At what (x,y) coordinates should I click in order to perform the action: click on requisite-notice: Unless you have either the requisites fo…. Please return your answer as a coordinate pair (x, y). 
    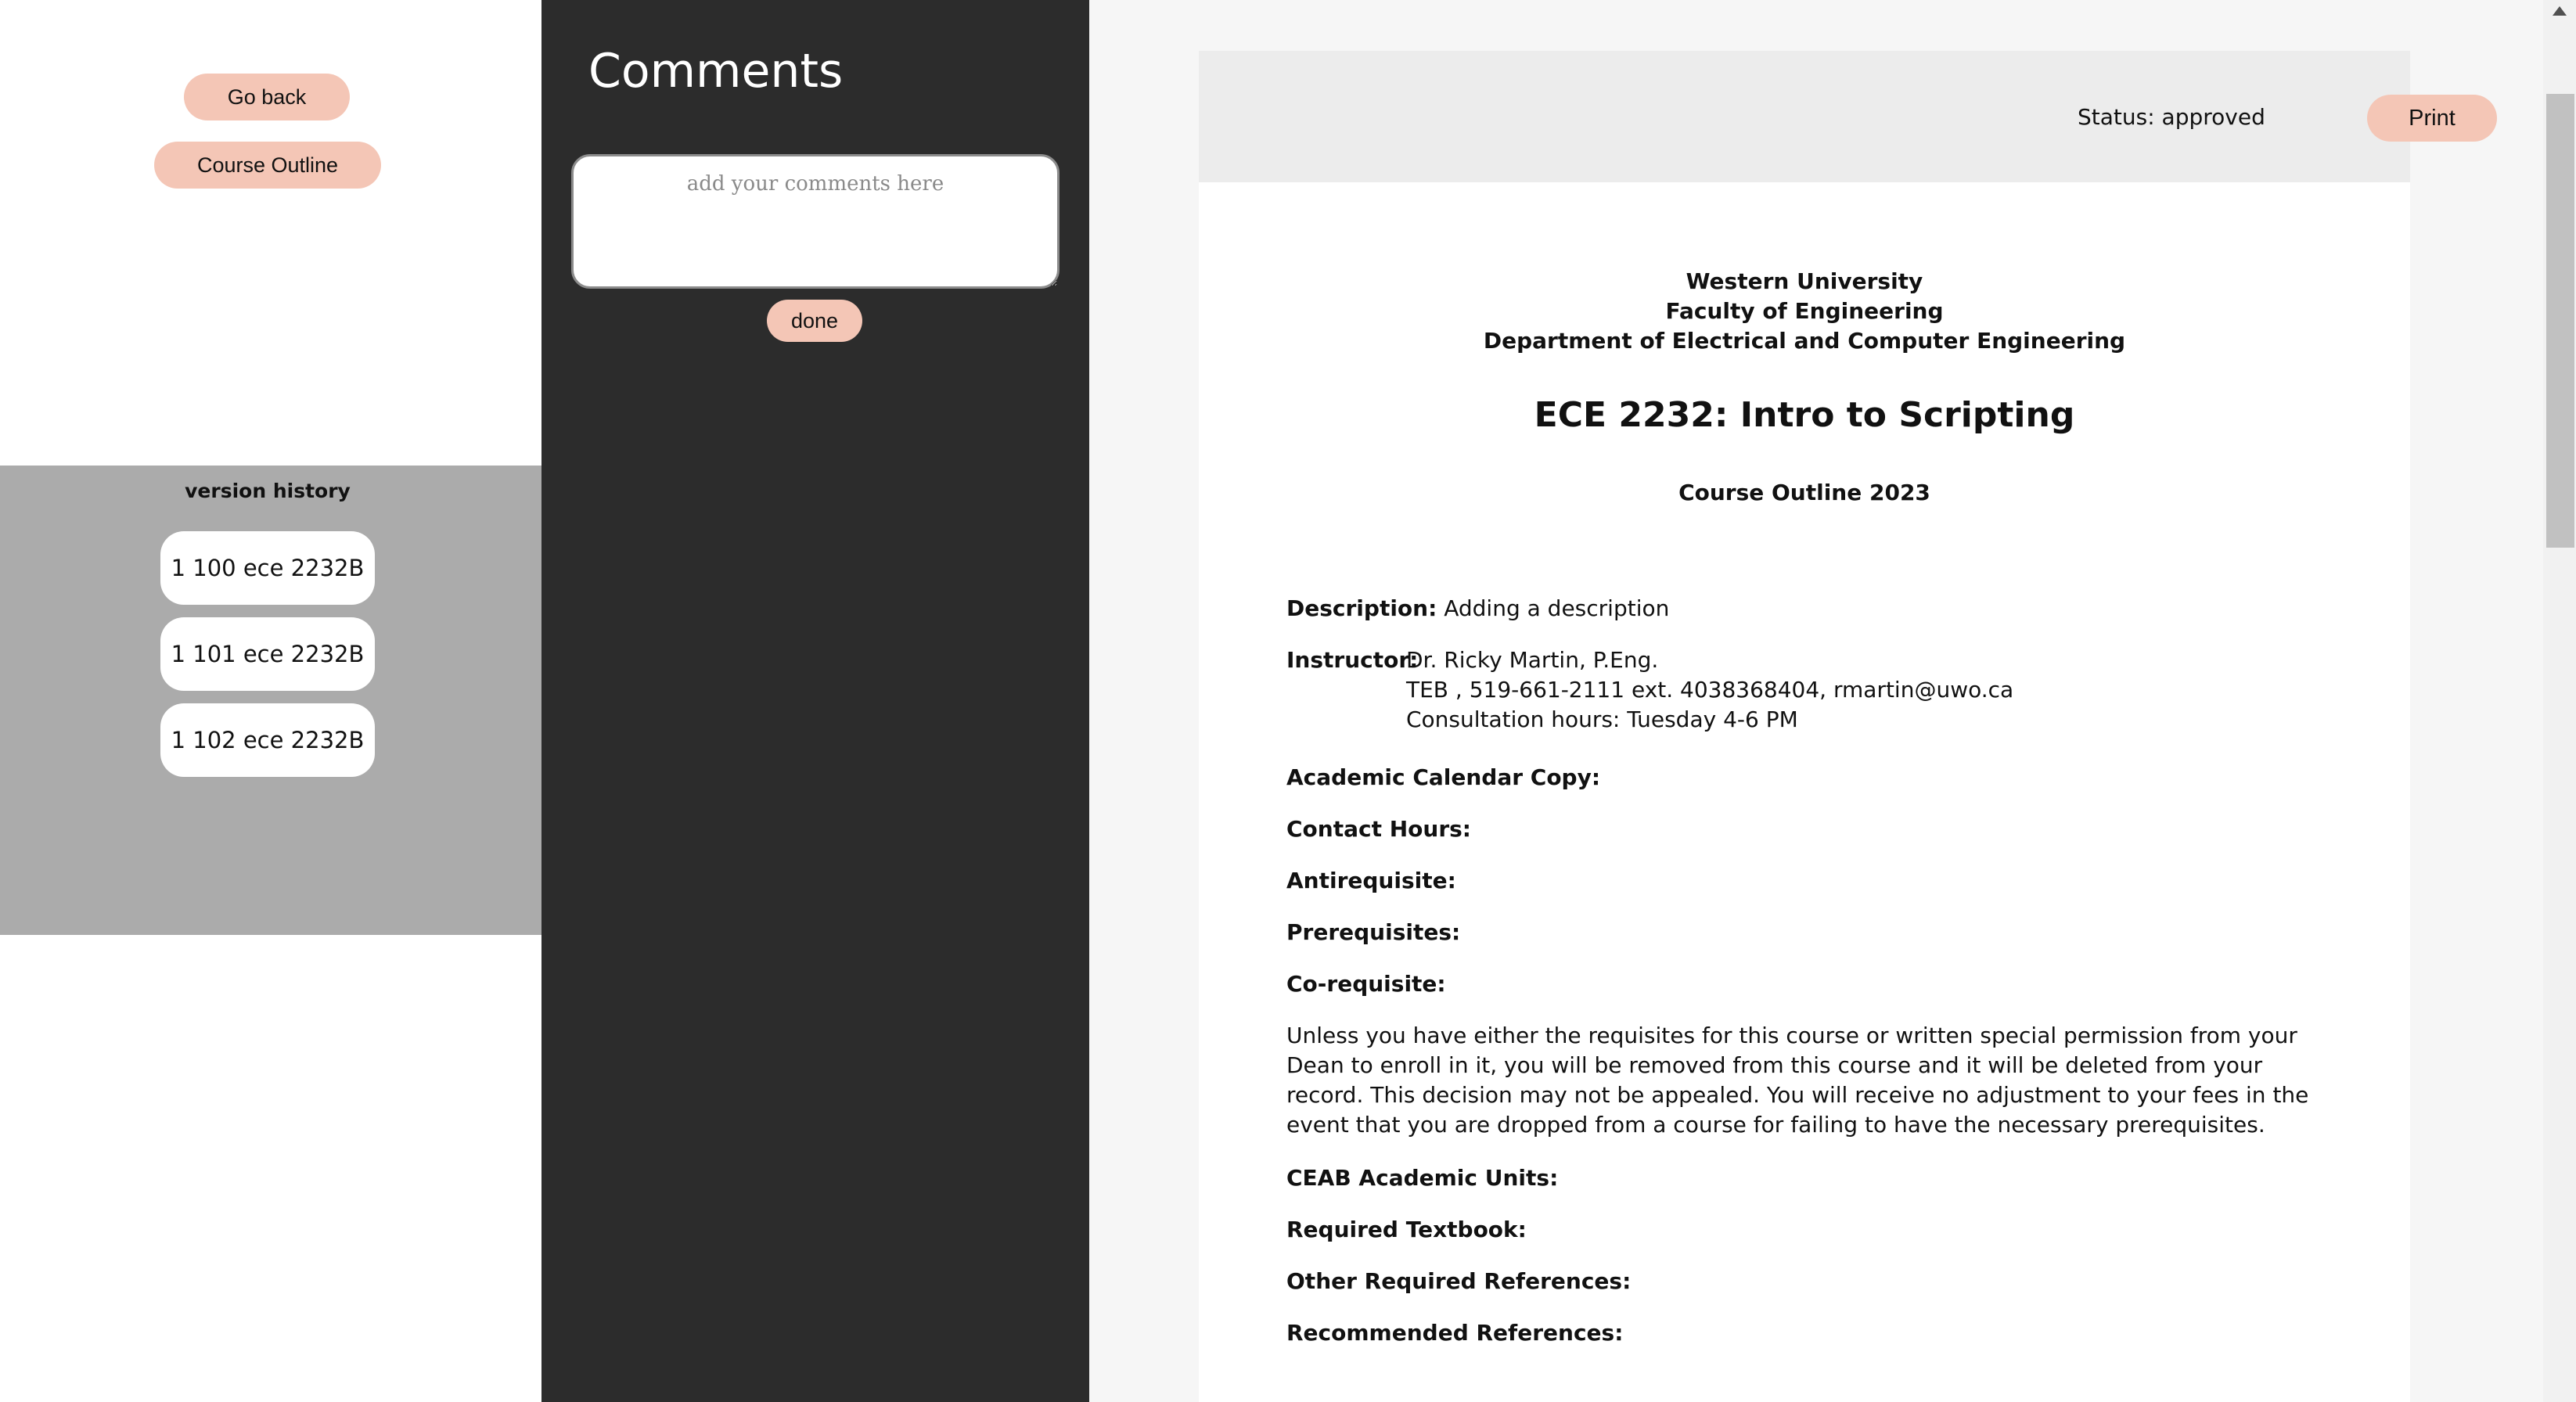
    Looking at the image, I should click on (1798, 1080).